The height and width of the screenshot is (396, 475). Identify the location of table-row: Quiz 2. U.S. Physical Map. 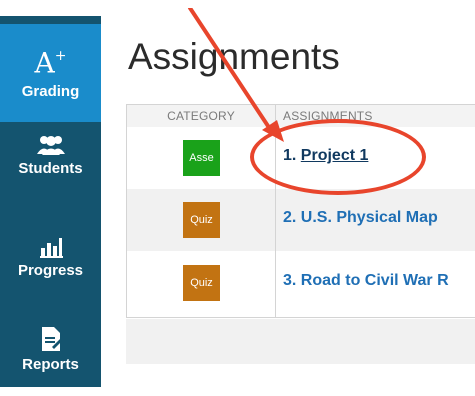
(301, 220).